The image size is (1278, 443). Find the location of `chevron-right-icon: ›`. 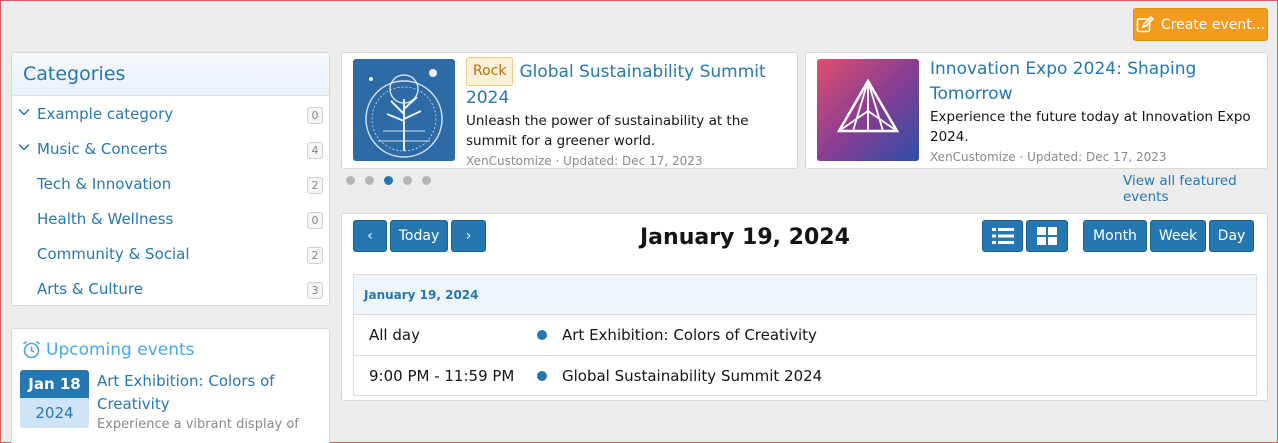

chevron-right-icon: › is located at coordinates (468, 236).